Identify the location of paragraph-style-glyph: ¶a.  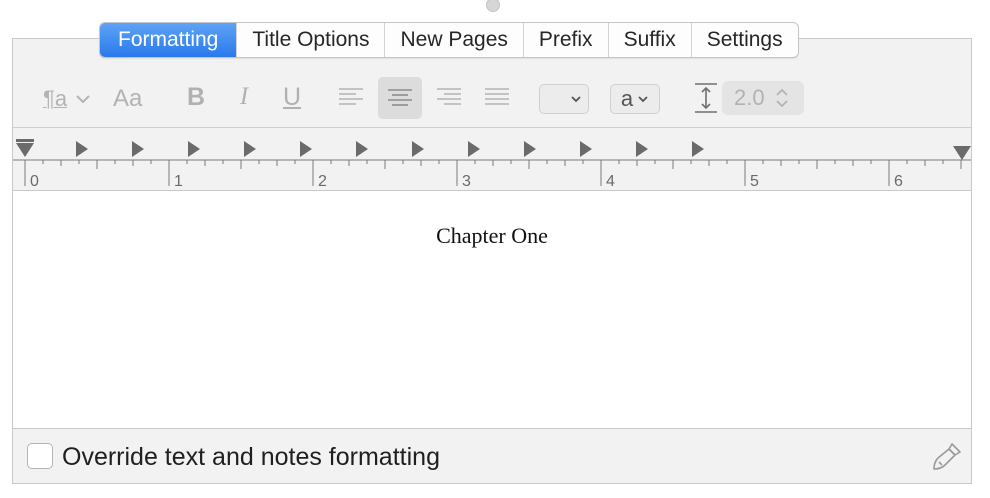
(55, 98).